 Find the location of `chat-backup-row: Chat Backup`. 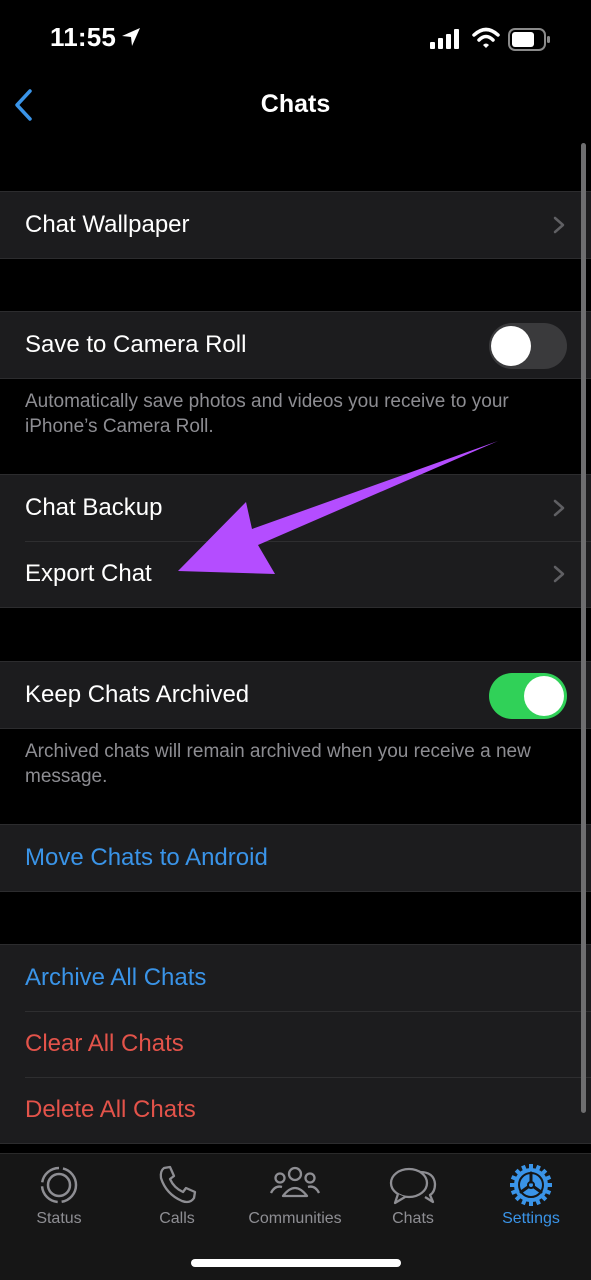

chat-backup-row: Chat Backup is located at coordinates (295, 508).